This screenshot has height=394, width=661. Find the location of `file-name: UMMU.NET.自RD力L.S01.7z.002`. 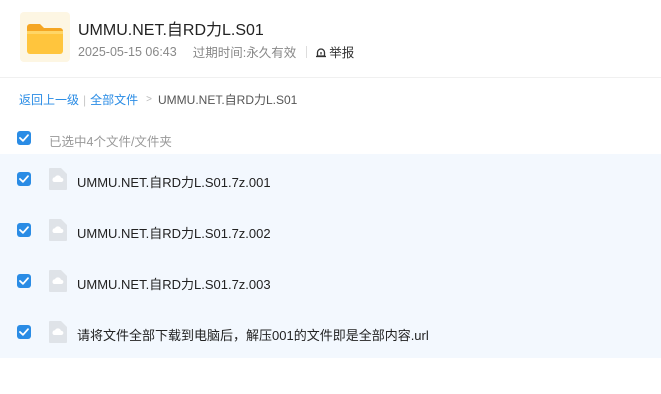

file-name: UMMU.NET.自RD力L.S01.7z.002 is located at coordinates (174, 233).